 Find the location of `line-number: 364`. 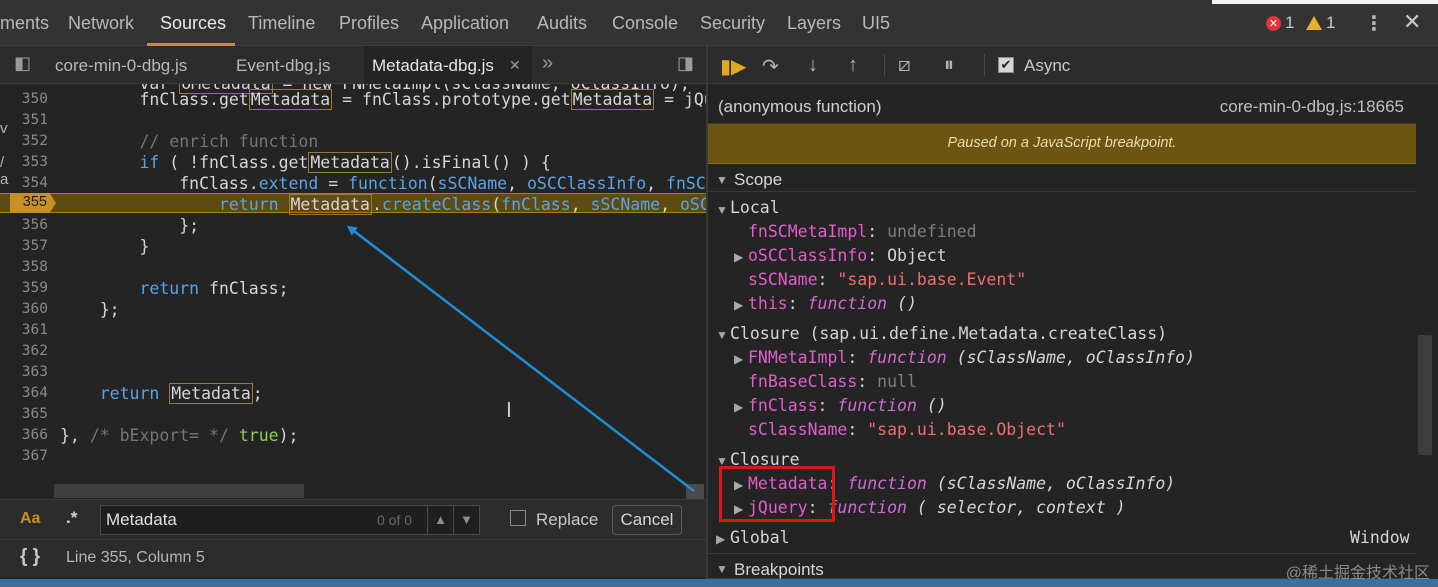

line-number: 364 is located at coordinates (24, 393).